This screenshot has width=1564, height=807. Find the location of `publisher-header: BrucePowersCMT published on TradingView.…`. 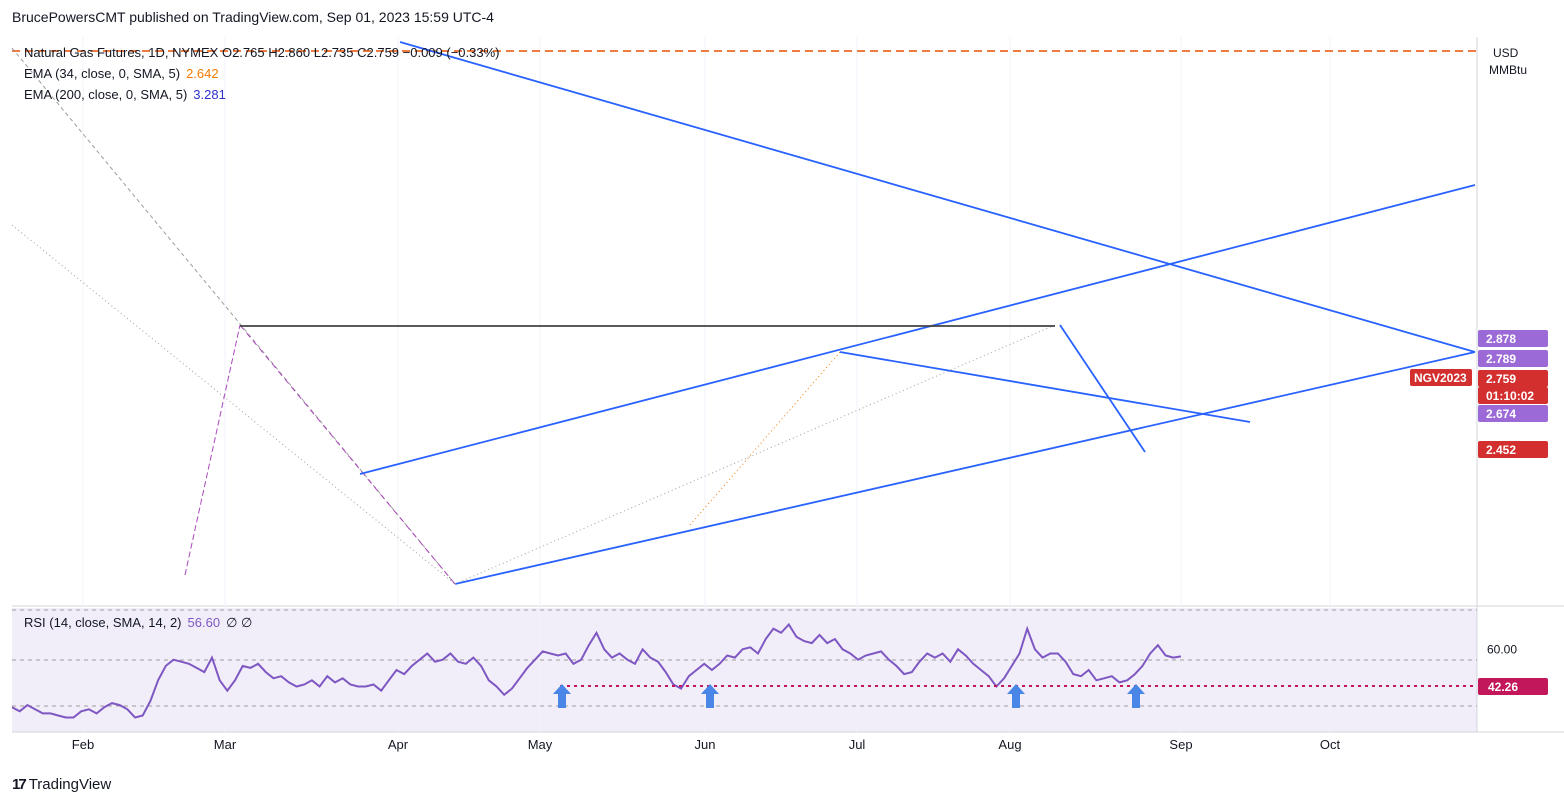

publisher-header: BrucePowersCMT published on TradingView.… is located at coordinates (253, 17).